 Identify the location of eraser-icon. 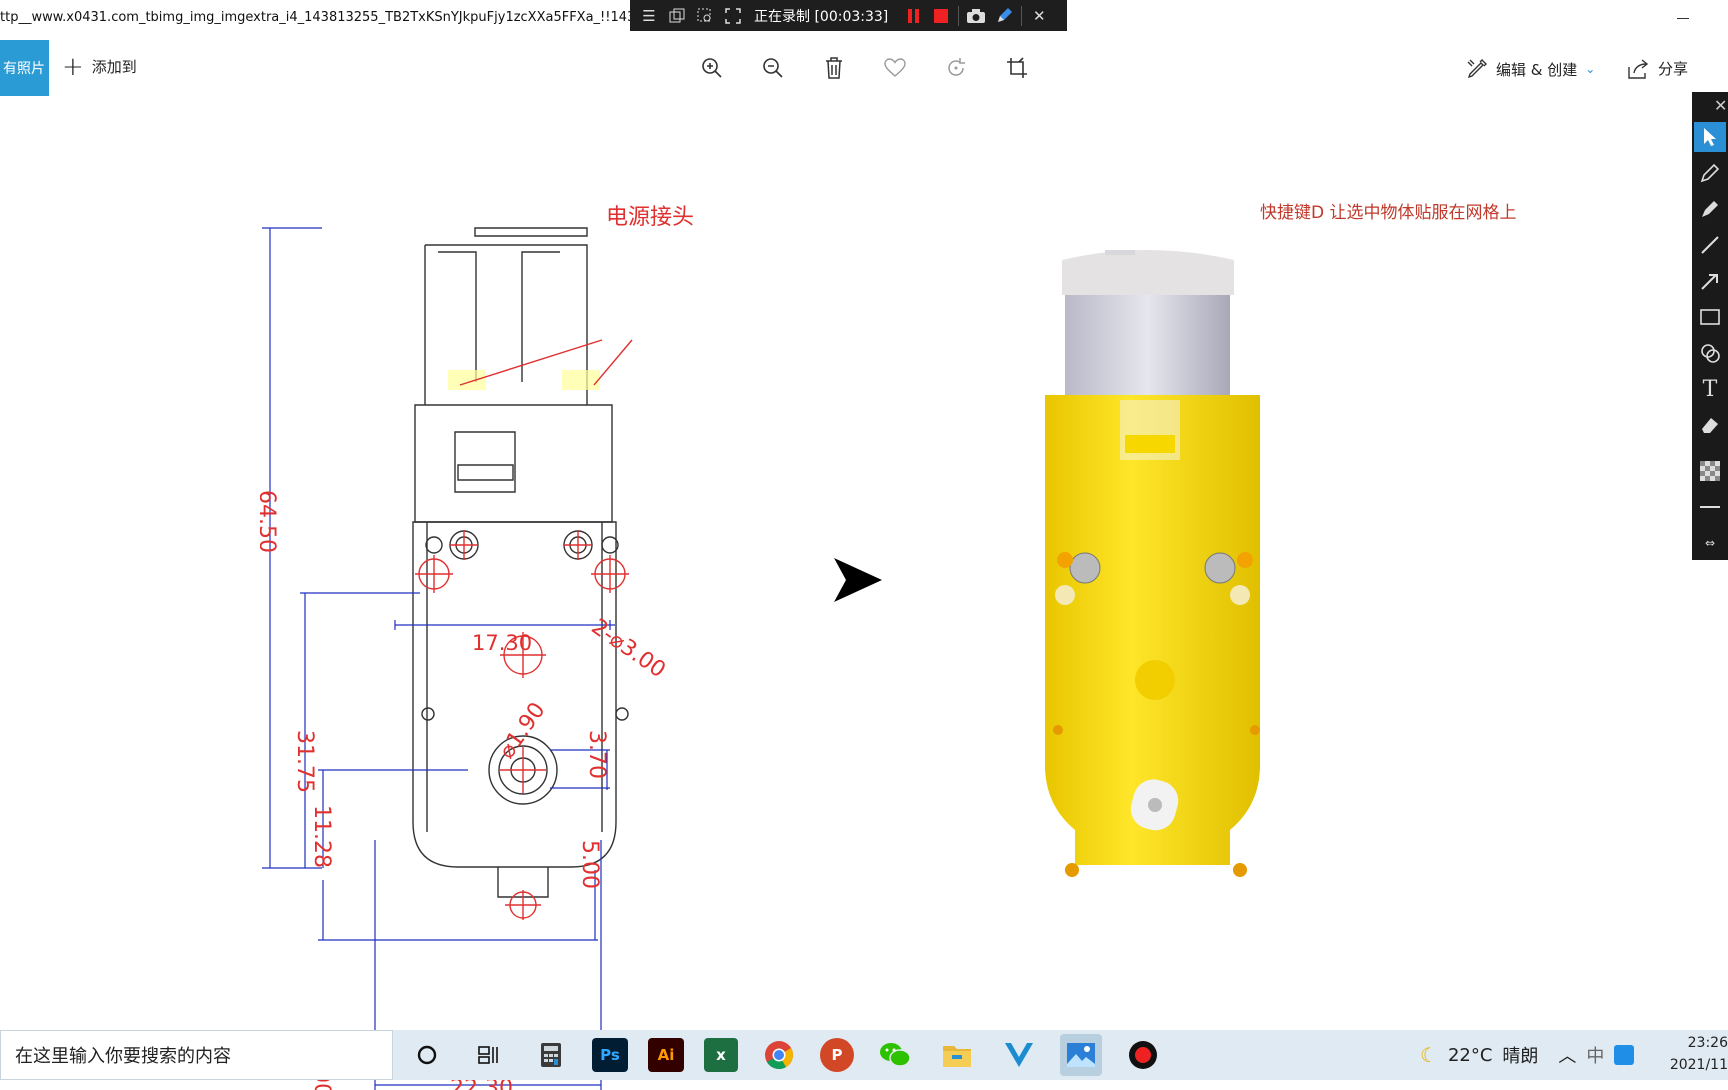
(1710, 425).